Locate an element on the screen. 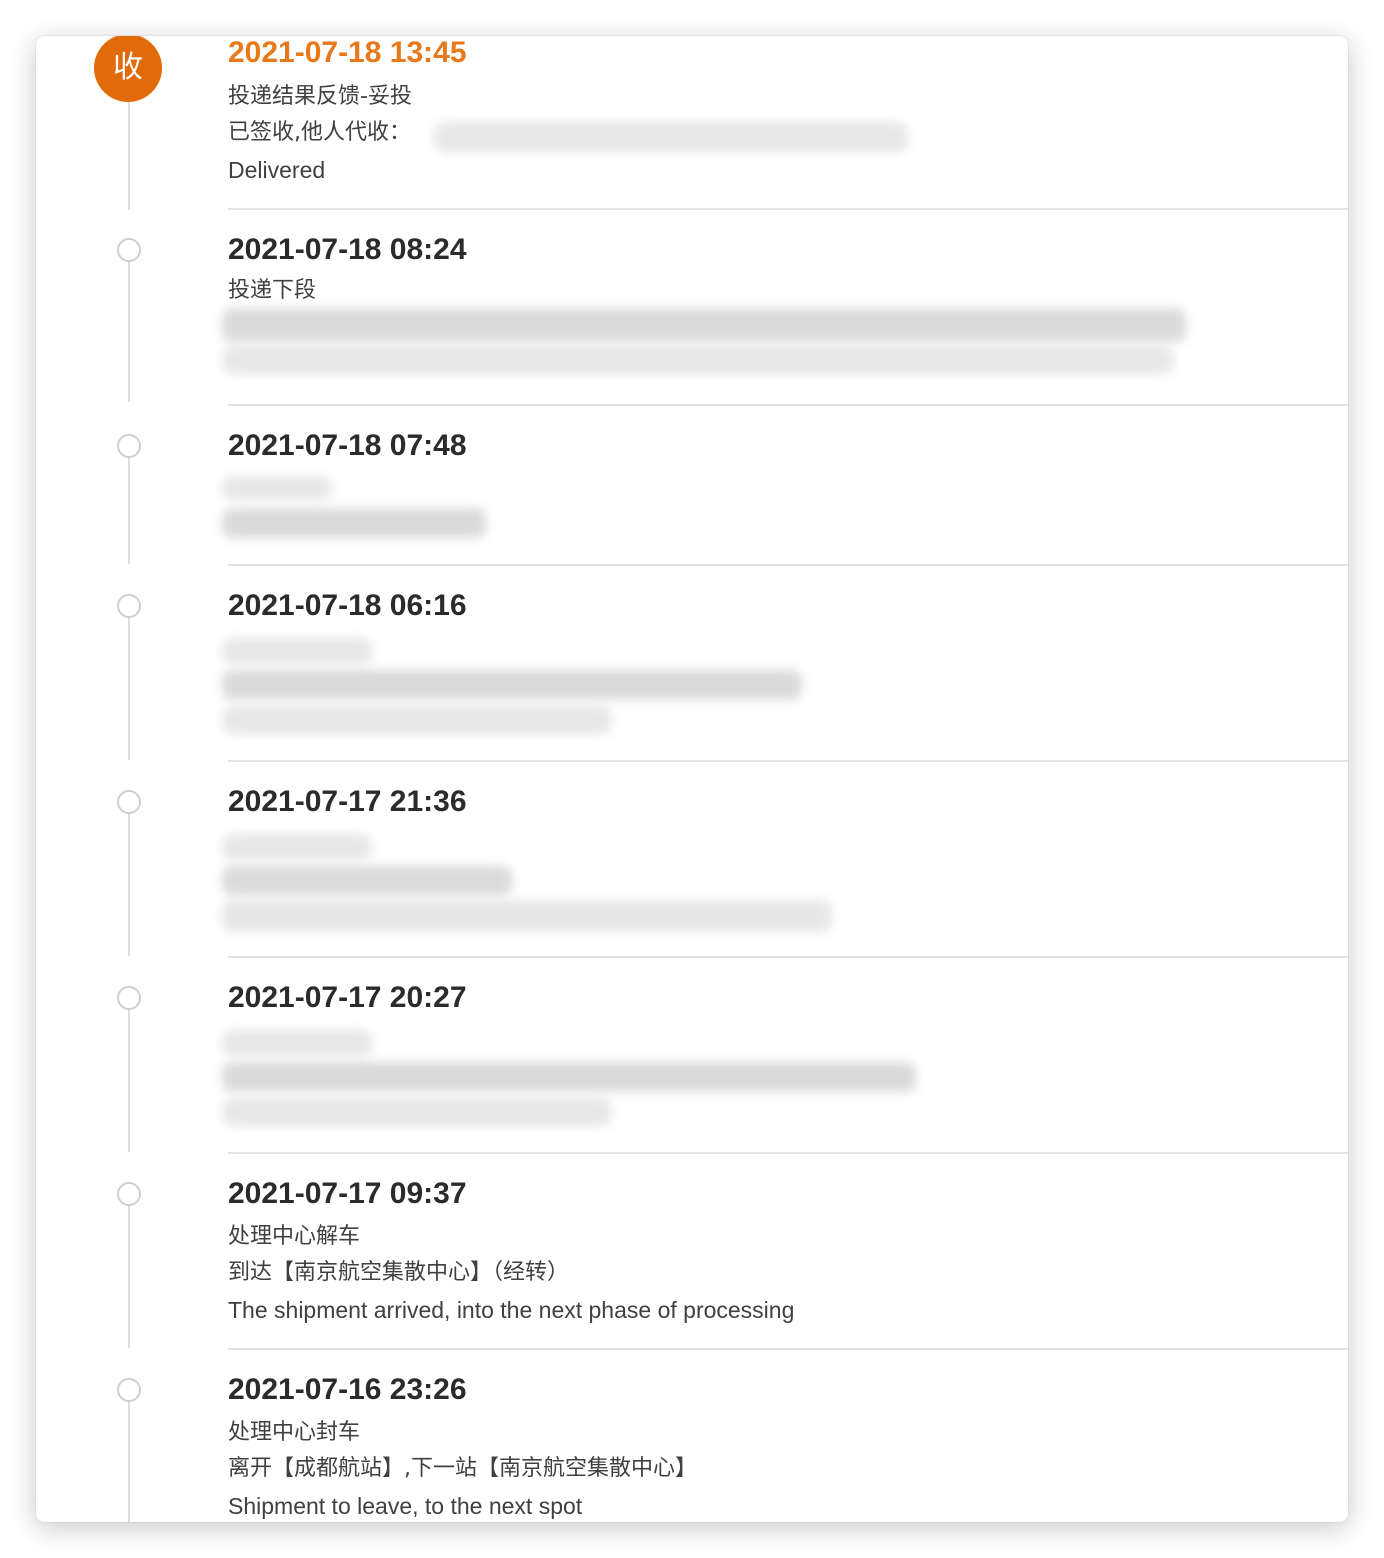 The image size is (1384, 1558). redacted-recipient is located at coordinates (671, 137).